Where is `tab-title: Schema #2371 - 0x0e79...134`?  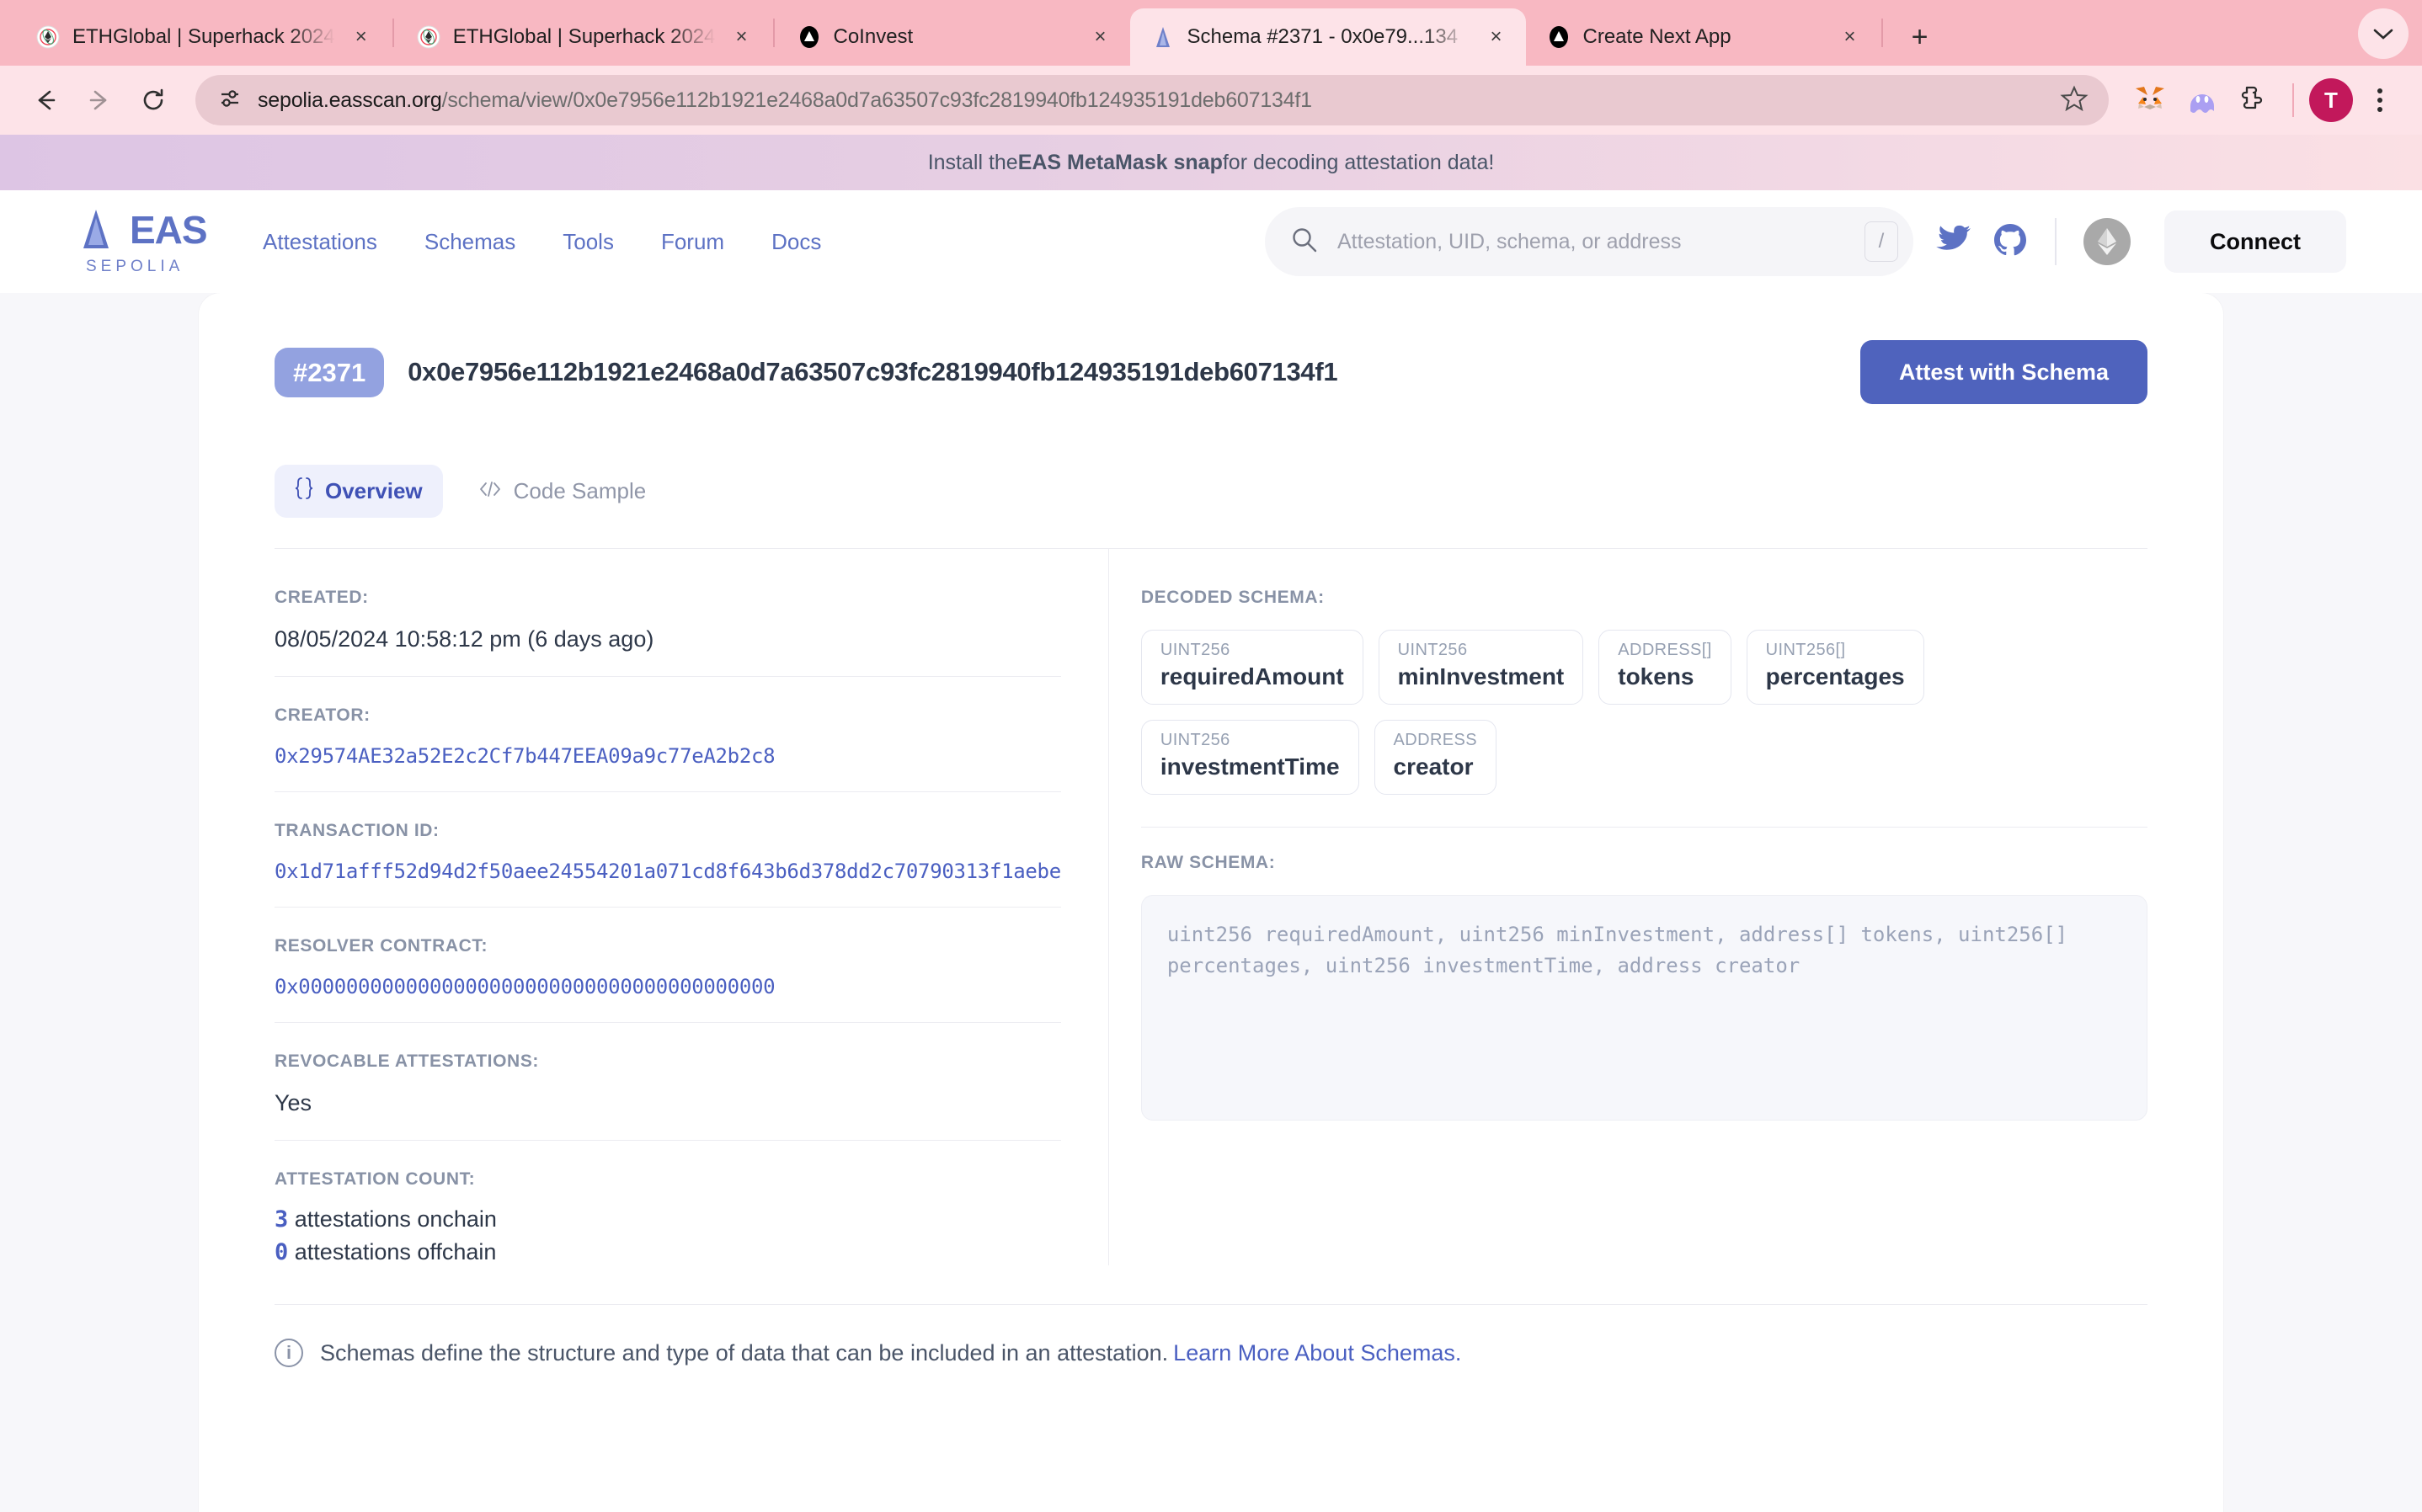 tab-title: Schema #2371 - 0x0e79...134 is located at coordinates (1323, 36).